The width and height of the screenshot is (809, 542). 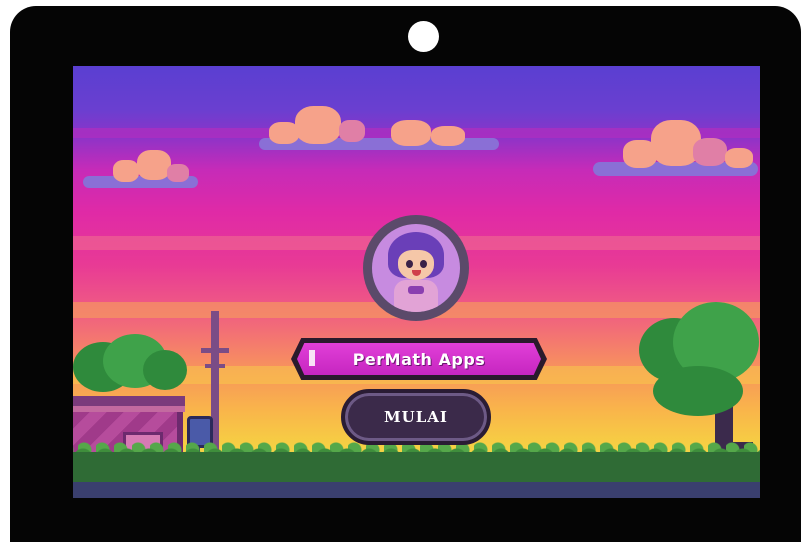 I want to click on avatar, so click(x=416, y=268).